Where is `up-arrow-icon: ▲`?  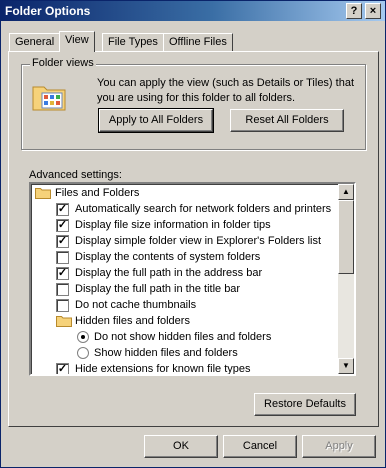
up-arrow-icon: ▲ is located at coordinates (346, 192).